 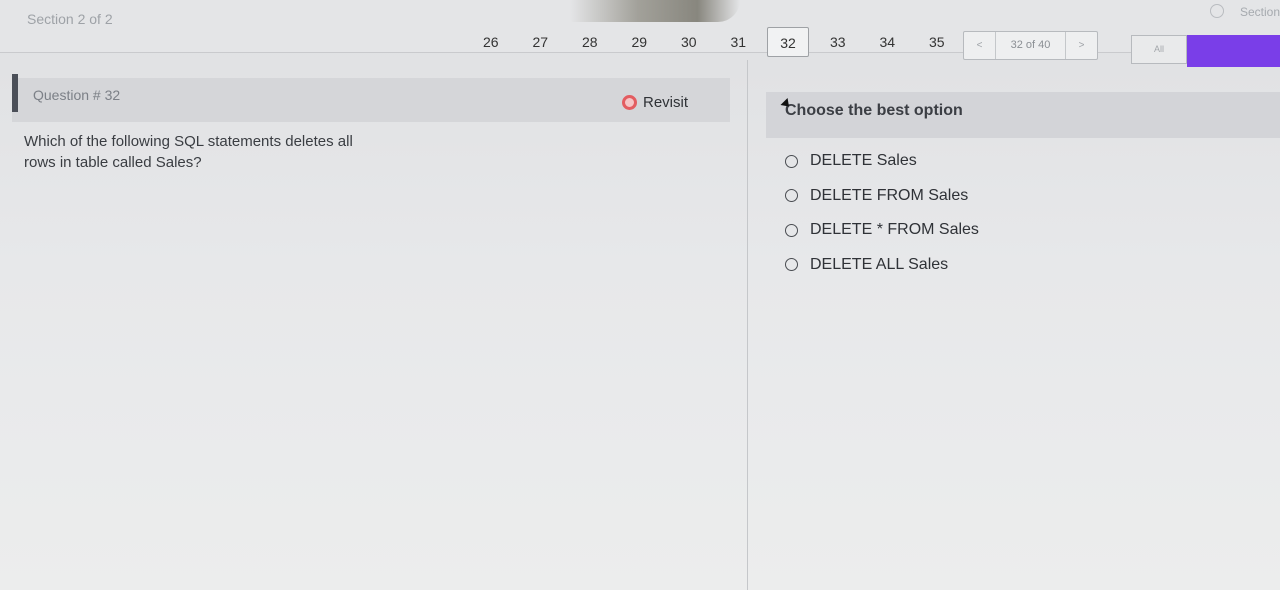 I want to click on page-number-31: 31, so click(x=739, y=42).